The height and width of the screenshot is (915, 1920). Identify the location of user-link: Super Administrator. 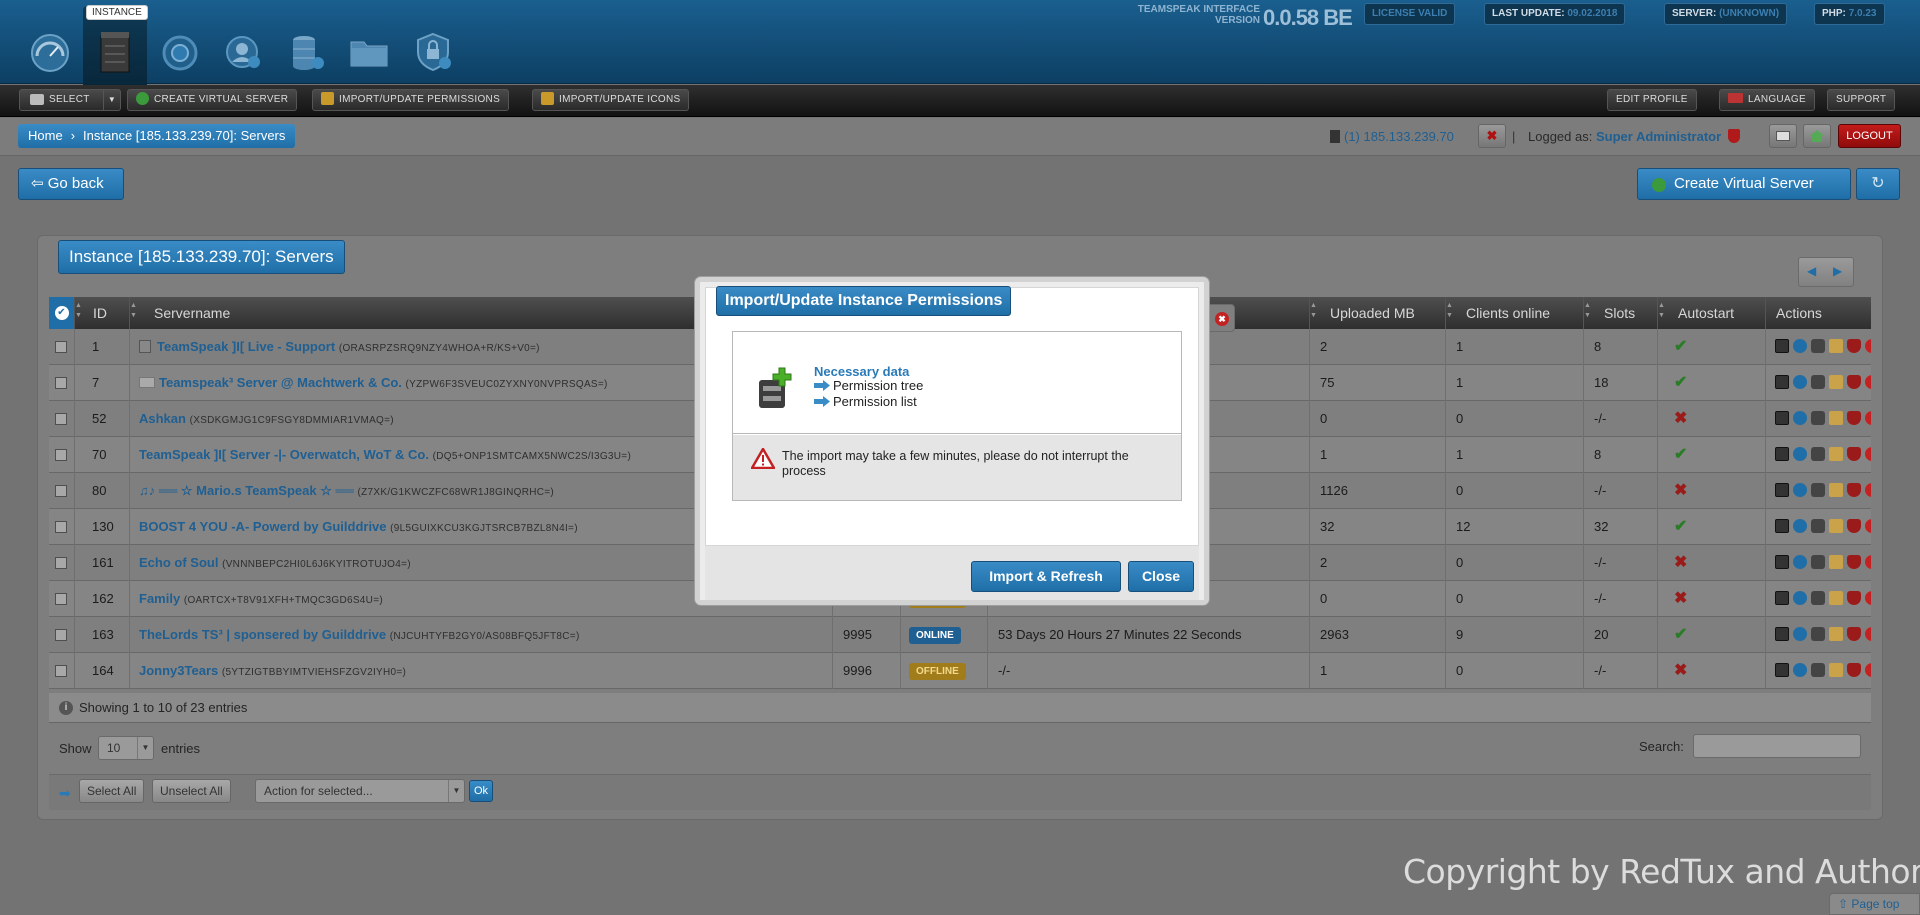
(1658, 136).